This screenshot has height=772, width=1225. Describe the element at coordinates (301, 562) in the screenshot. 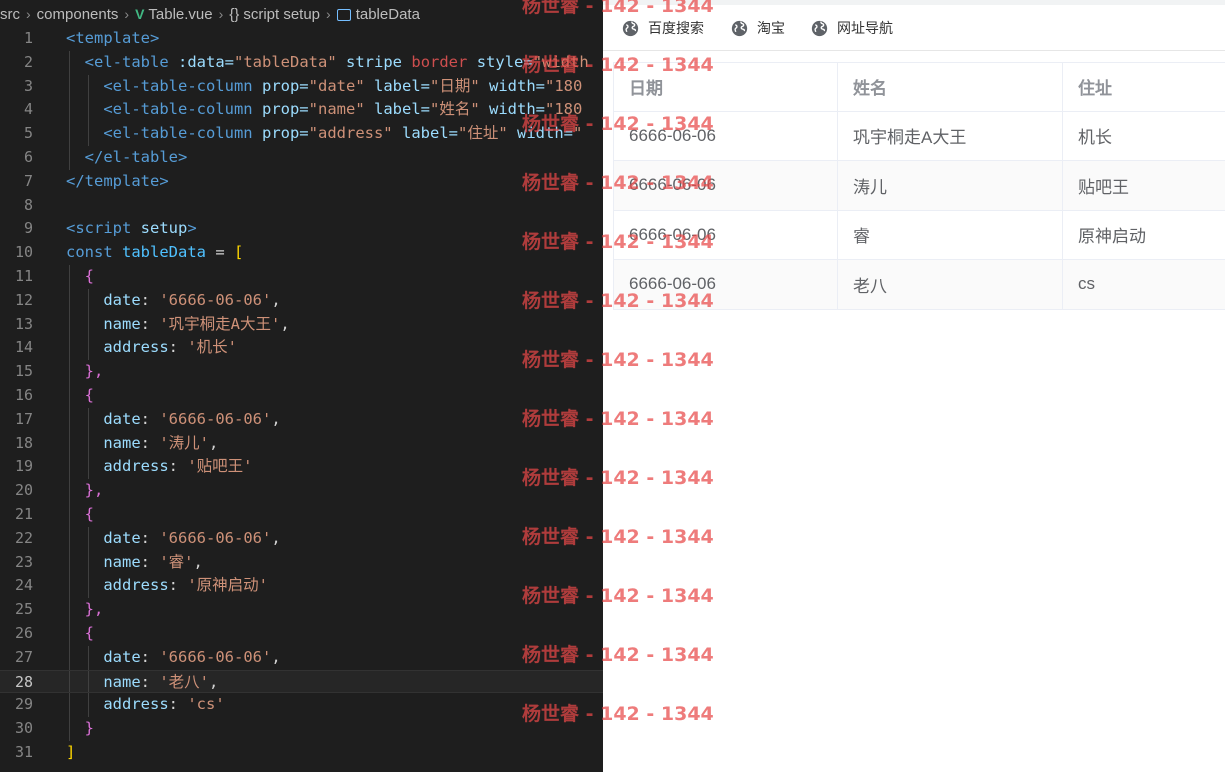

I see `code-line: 23 name: '睿',` at that location.